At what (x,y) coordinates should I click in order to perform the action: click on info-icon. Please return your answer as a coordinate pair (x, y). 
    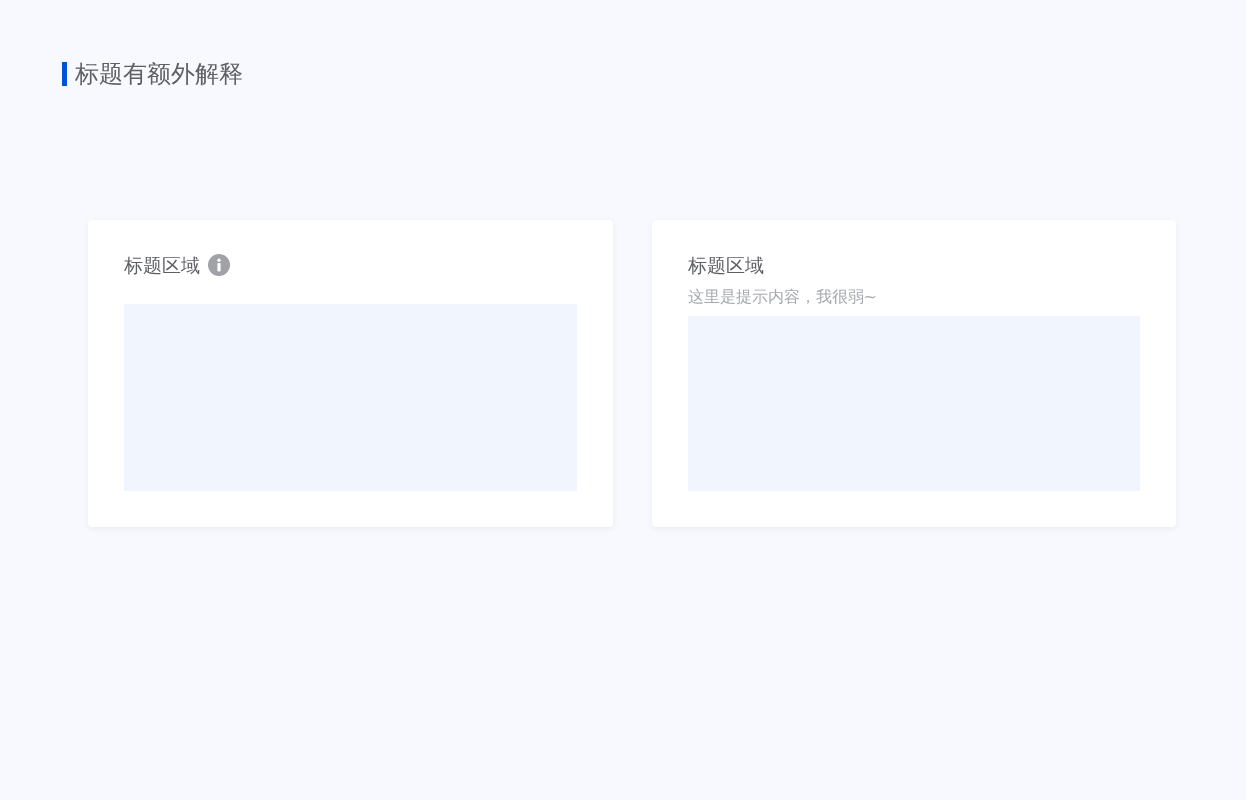
    Looking at the image, I should click on (219, 265).